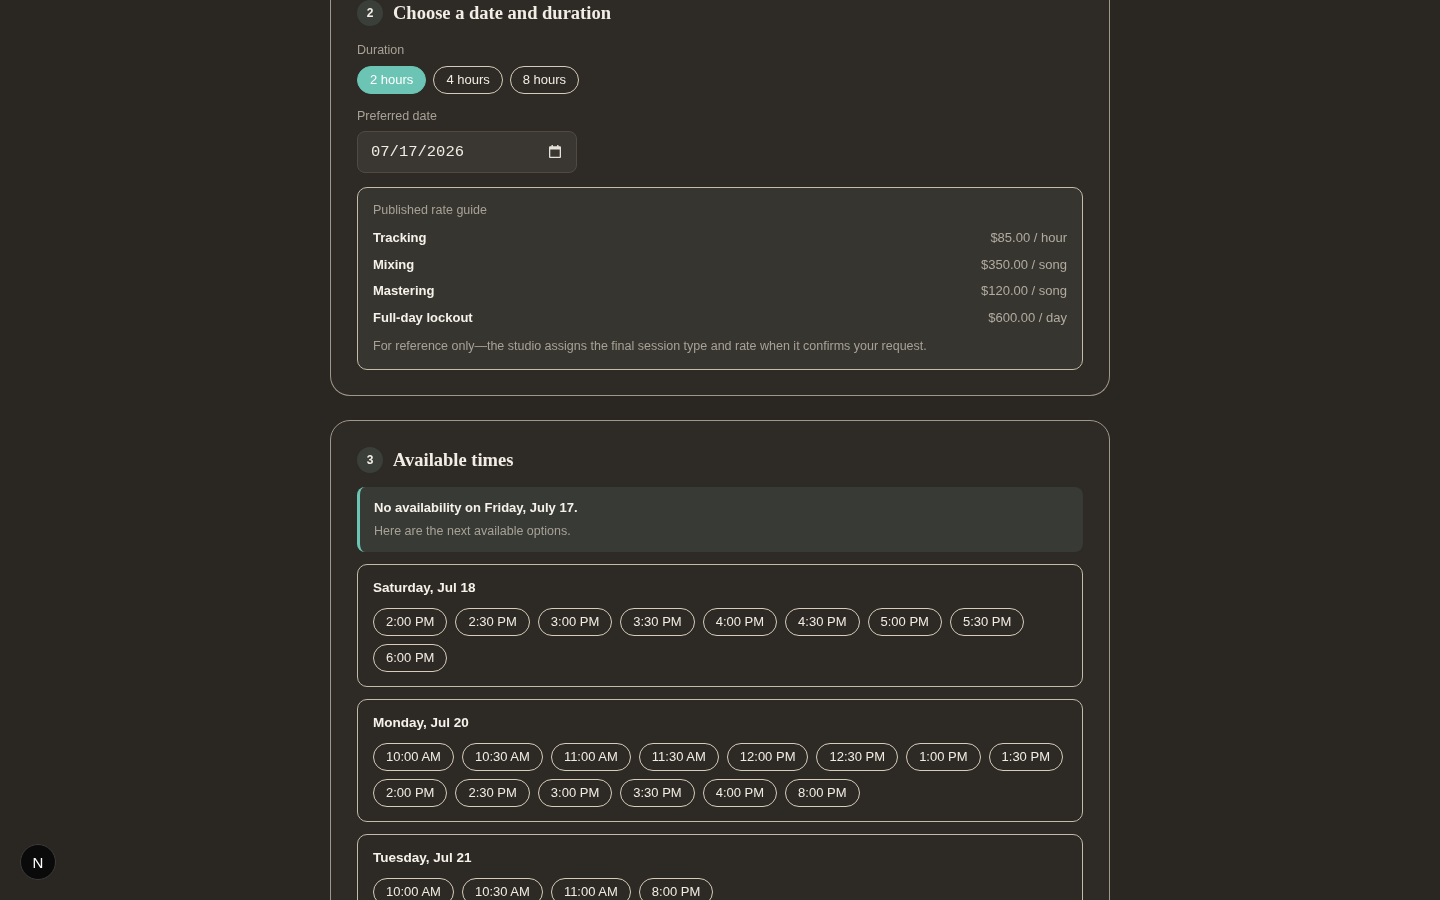 The image size is (1440, 900). Describe the element at coordinates (397, 116) in the screenshot. I see `field-label: Preferred date` at that location.